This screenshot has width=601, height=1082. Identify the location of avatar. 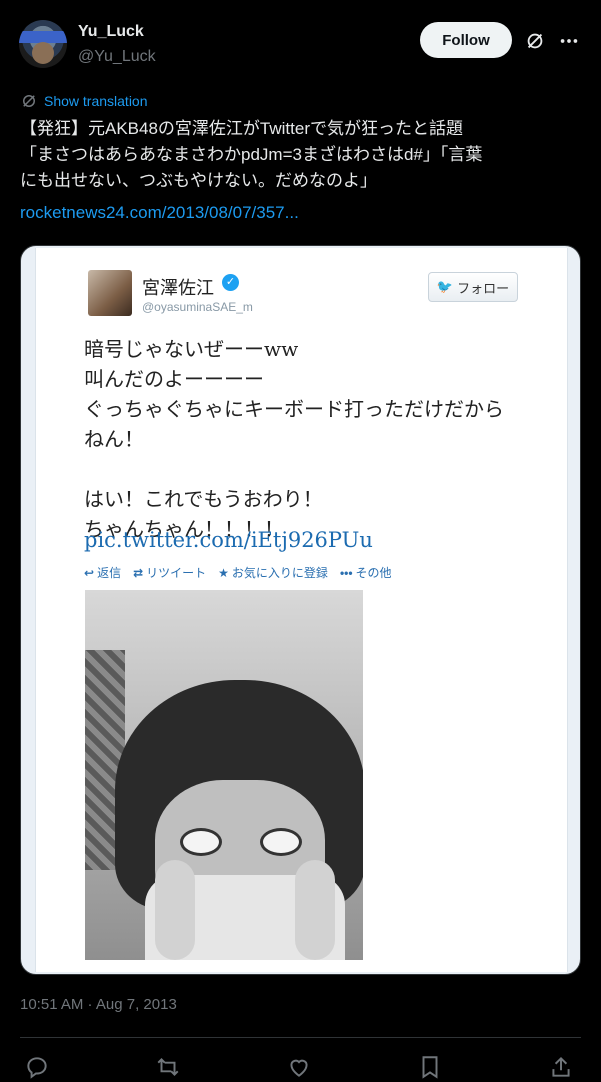
(43, 44).